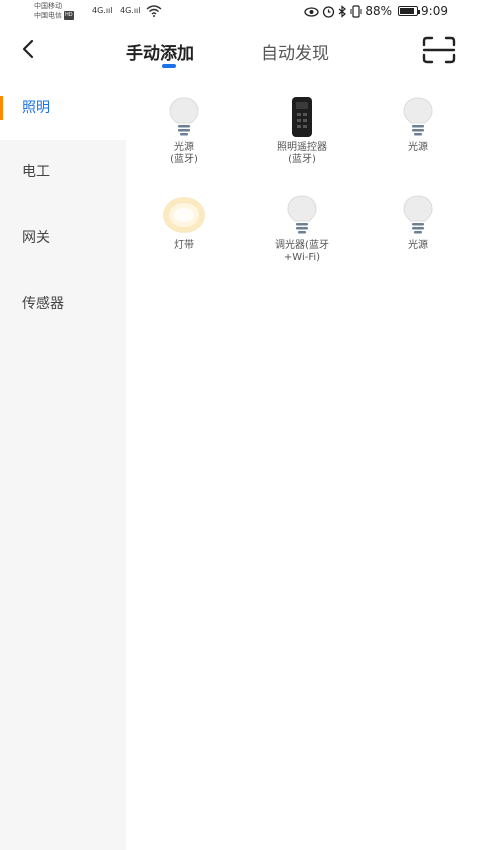 The image size is (478, 850). I want to click on tab-auto-discover: 自动发现, so click(295, 51).